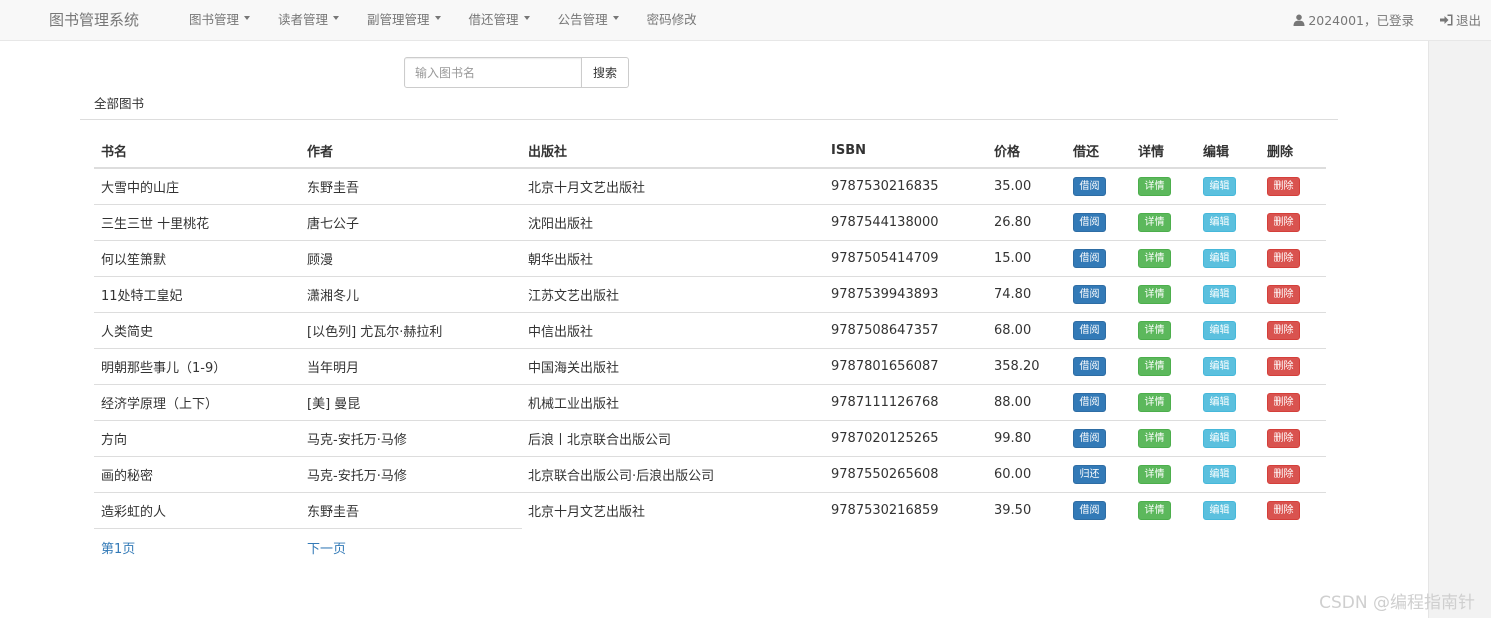 This screenshot has width=1491, height=618. What do you see at coordinates (1353, 19) in the screenshot?
I see `user-status: 2024001，已登录` at bounding box center [1353, 19].